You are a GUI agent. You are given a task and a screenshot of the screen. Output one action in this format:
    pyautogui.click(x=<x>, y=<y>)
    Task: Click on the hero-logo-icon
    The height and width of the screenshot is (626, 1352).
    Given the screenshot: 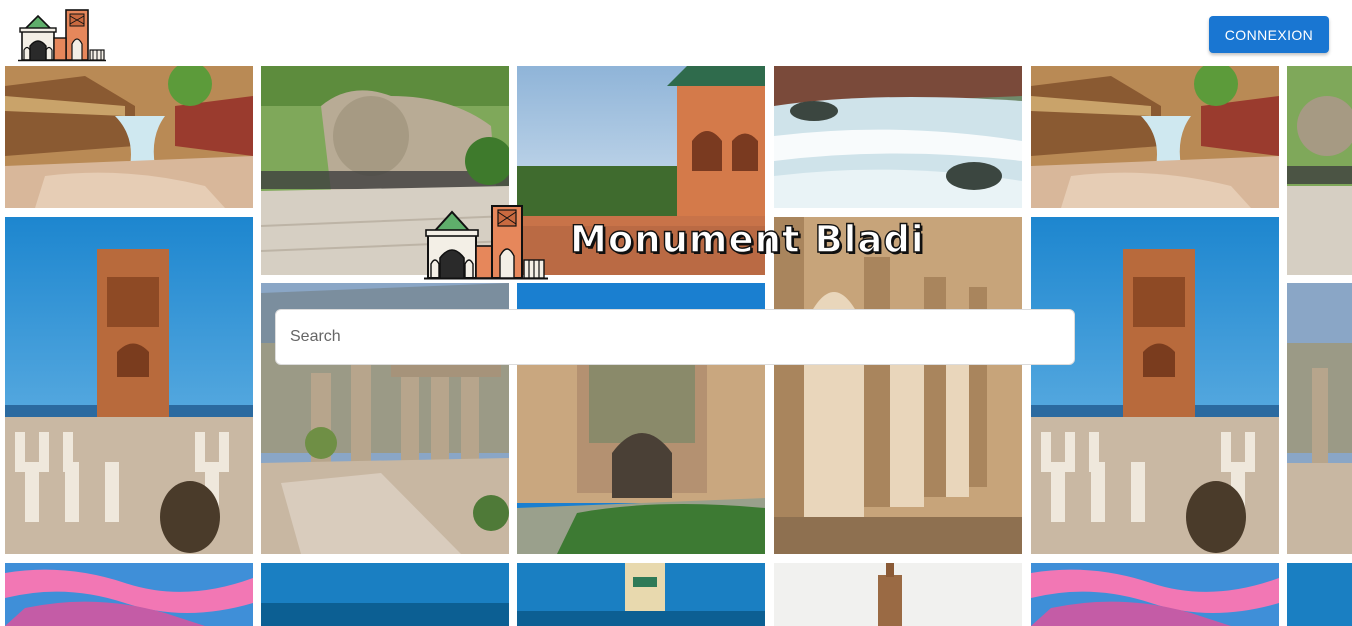 What is the action you would take?
    pyautogui.click(x=486, y=242)
    